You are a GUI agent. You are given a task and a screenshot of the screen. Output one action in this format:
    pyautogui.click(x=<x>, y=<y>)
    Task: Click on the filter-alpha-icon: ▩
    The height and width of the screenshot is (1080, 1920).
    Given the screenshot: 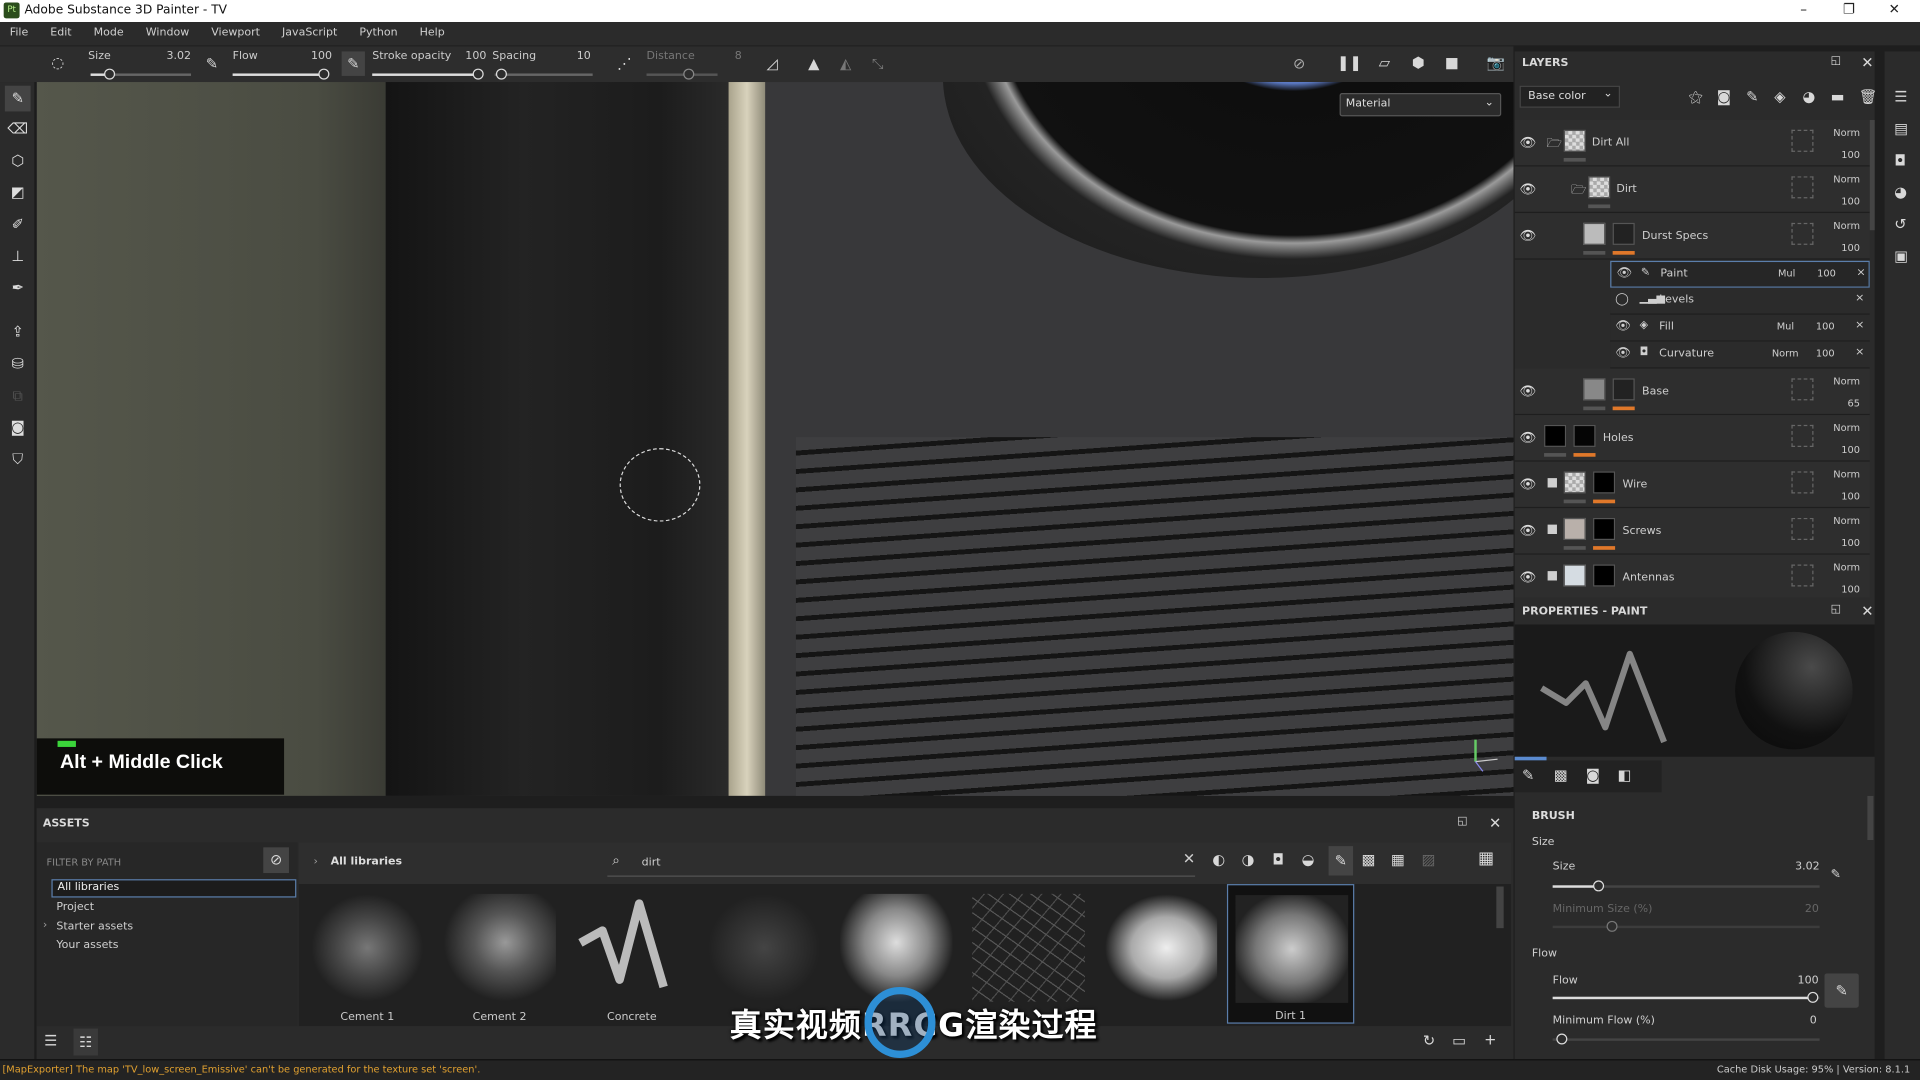 What is the action you would take?
    pyautogui.click(x=1369, y=859)
    